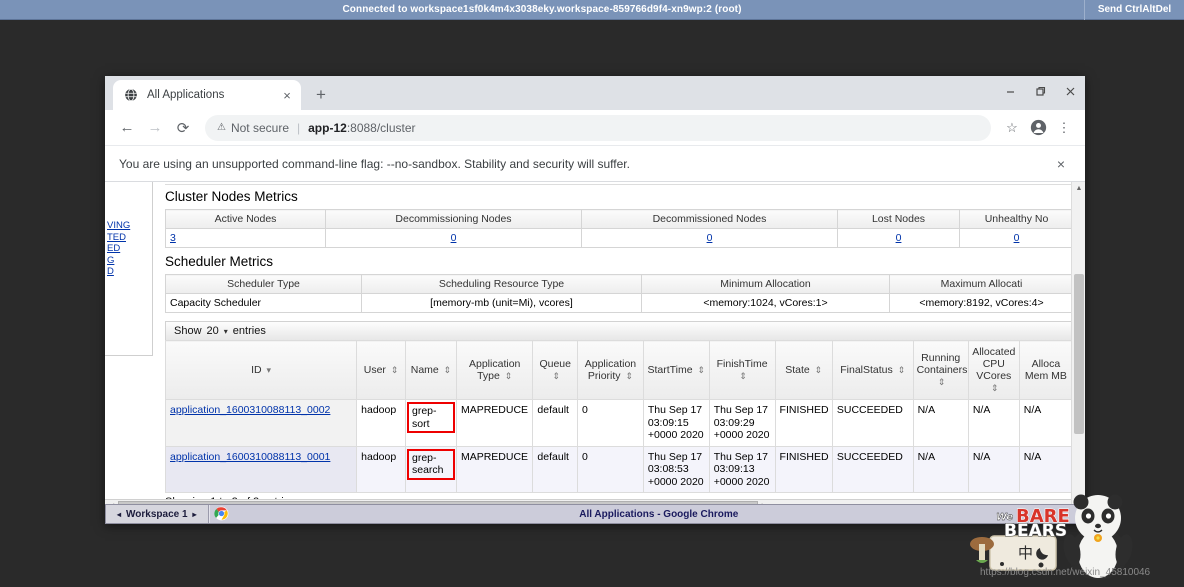 The height and width of the screenshot is (587, 1184). Describe the element at coordinates (183, 128) in the screenshot. I see `reload-icon: ⟳` at that location.